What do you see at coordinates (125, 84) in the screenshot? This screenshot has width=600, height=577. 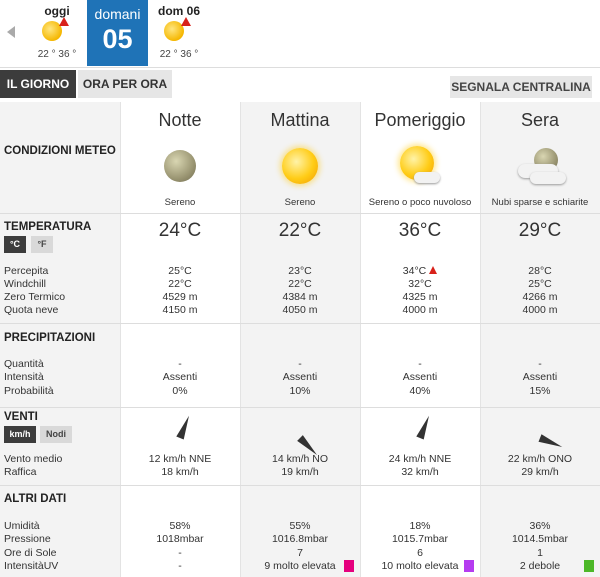 I see `tab-ora-per-ora: ORA PER ORA` at bounding box center [125, 84].